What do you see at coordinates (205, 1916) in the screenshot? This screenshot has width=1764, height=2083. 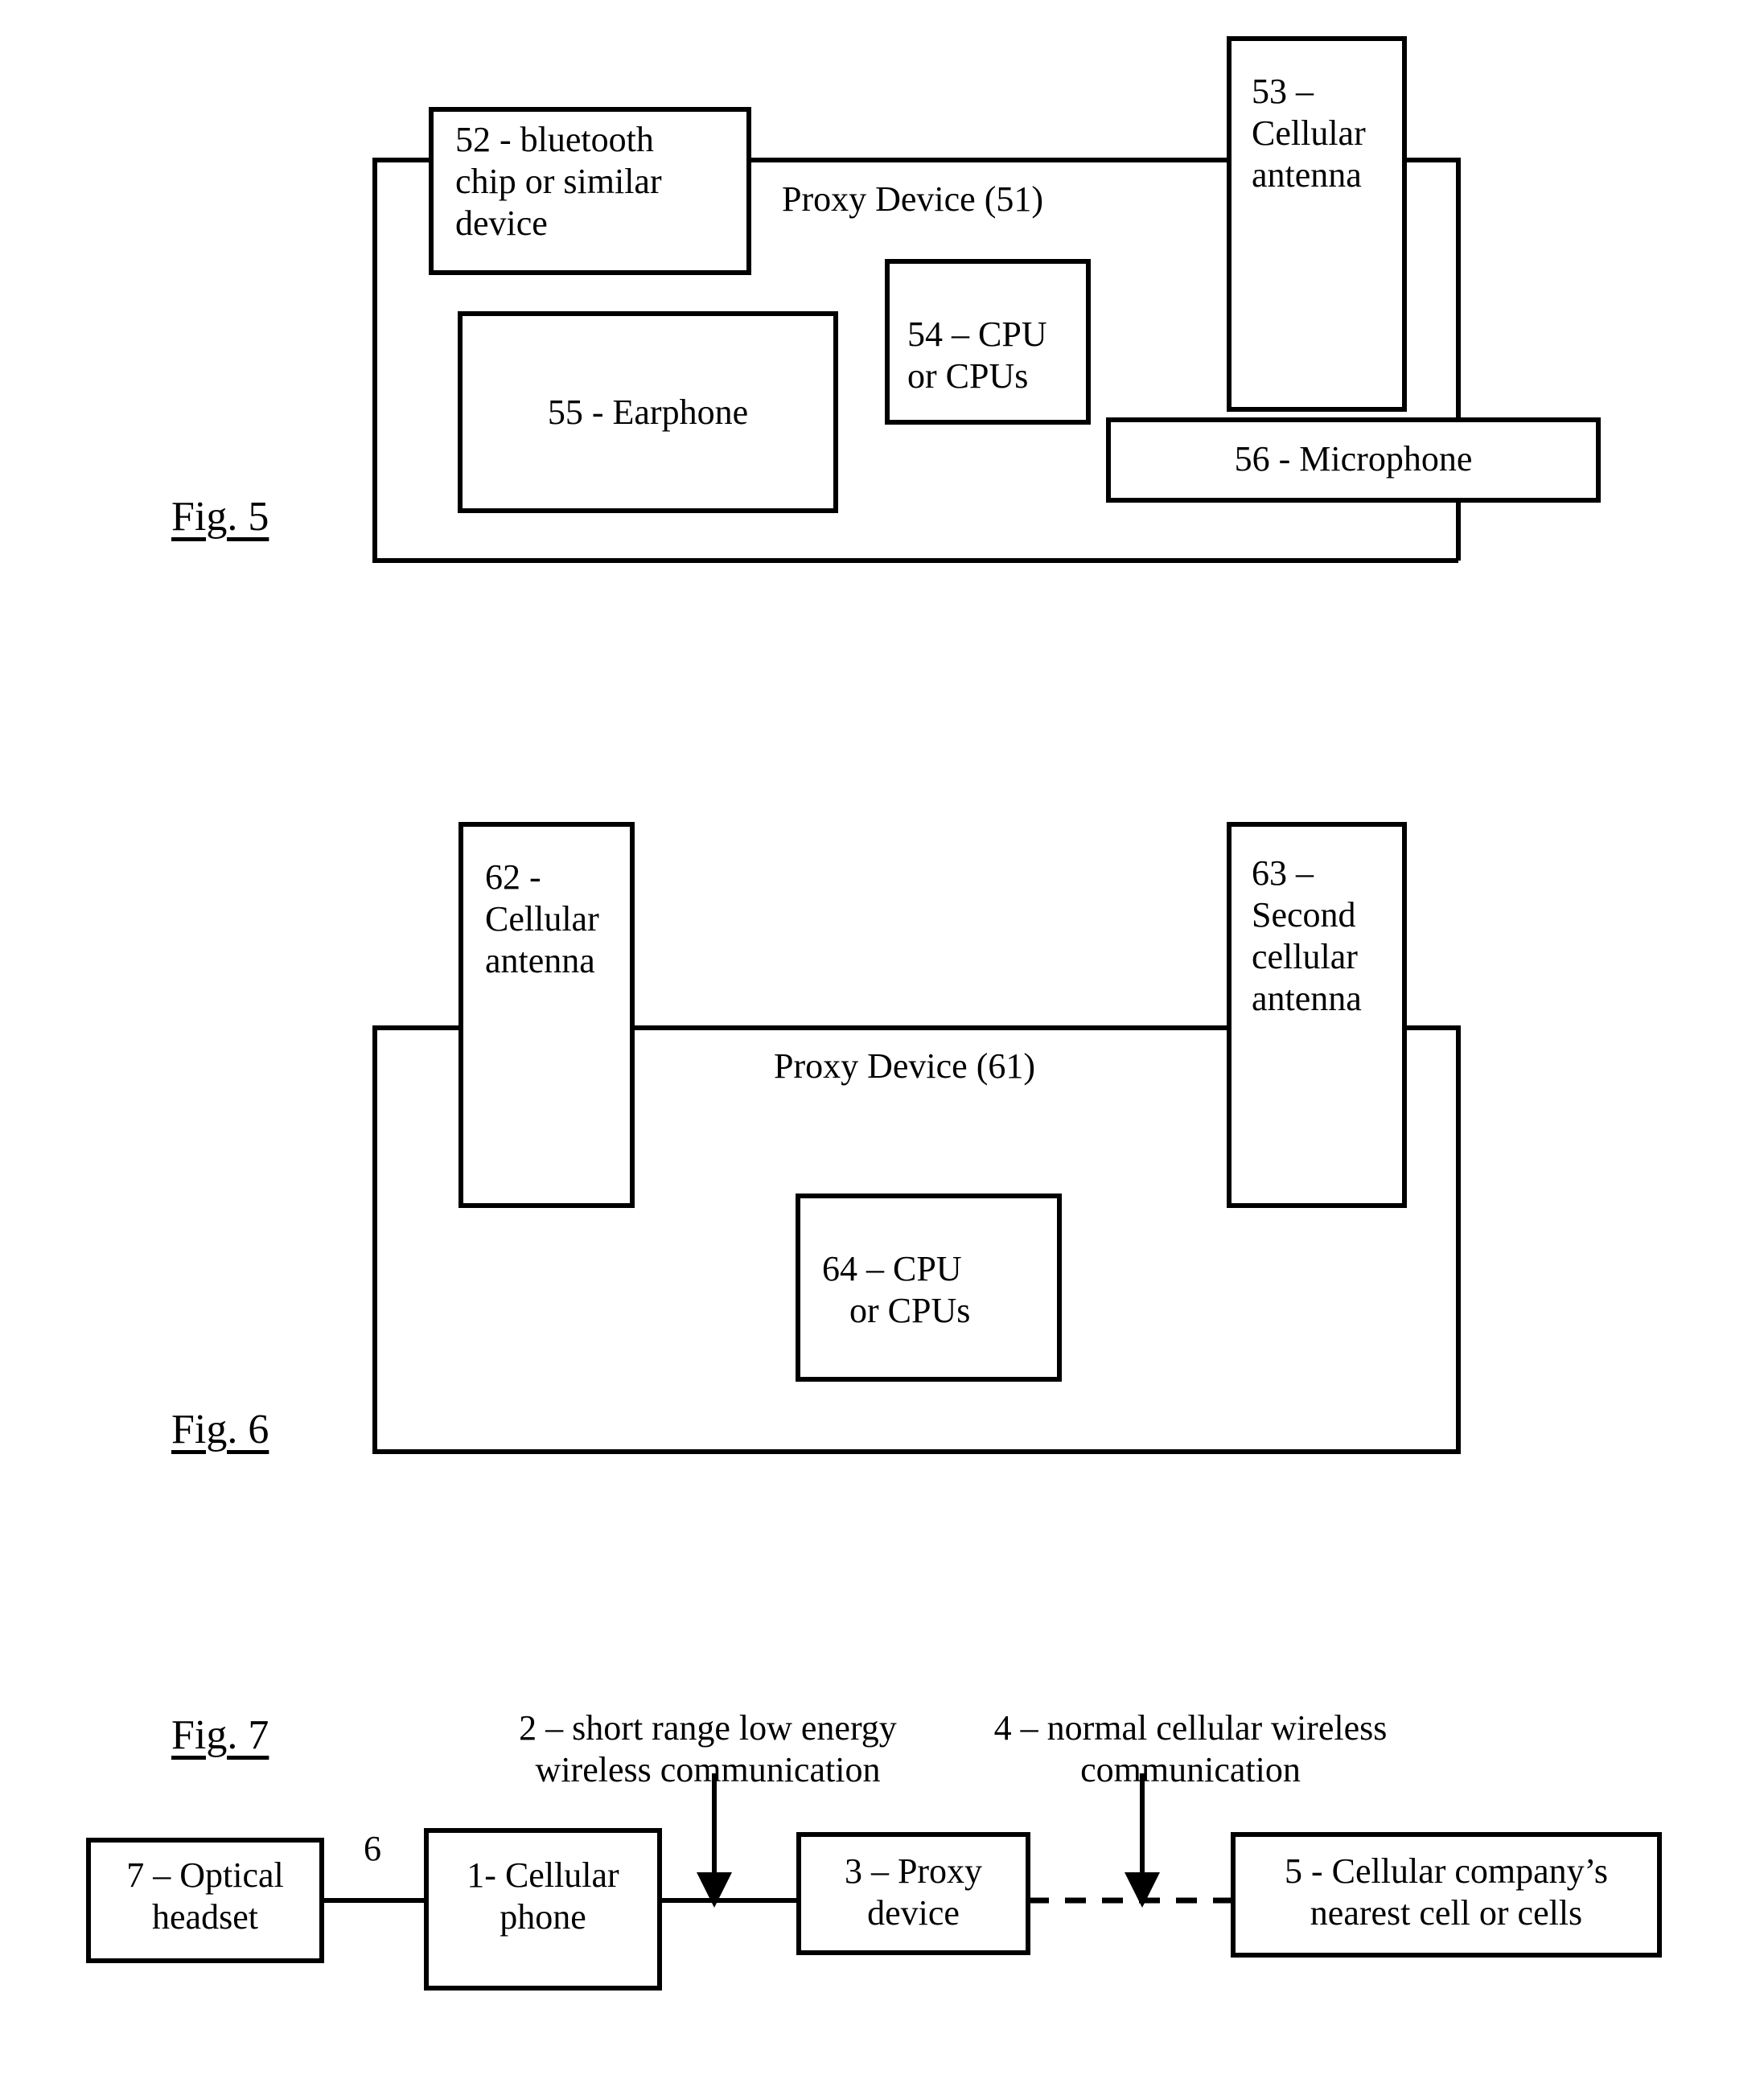 I see `fig7-block-7-line2: headset` at bounding box center [205, 1916].